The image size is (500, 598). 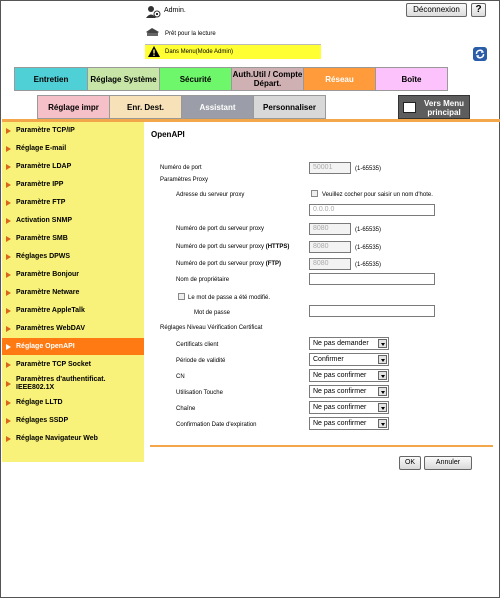 I want to click on sidebar-item: Paramètre Netware, so click(x=73, y=292).